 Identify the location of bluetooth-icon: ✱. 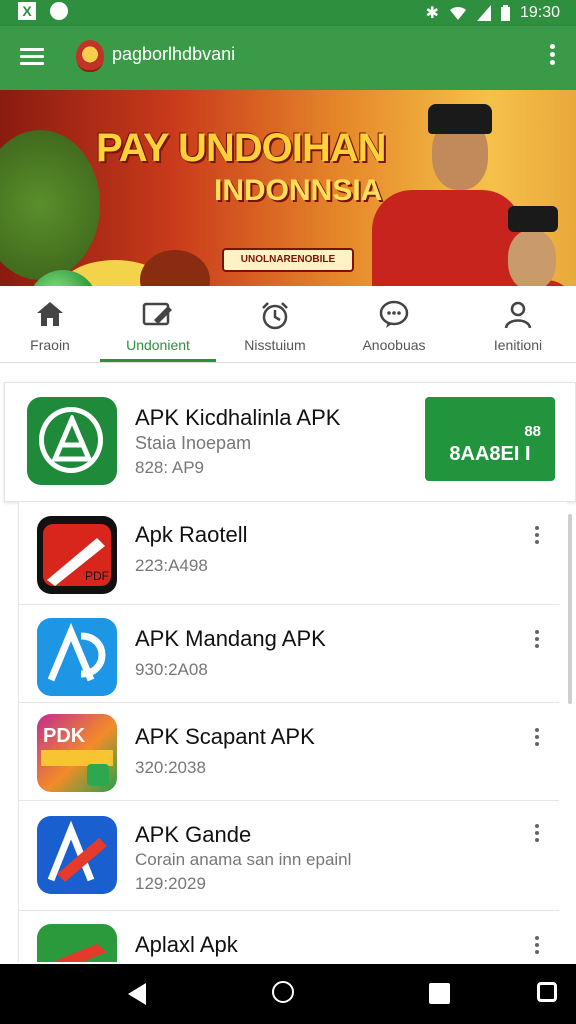
(432, 13).